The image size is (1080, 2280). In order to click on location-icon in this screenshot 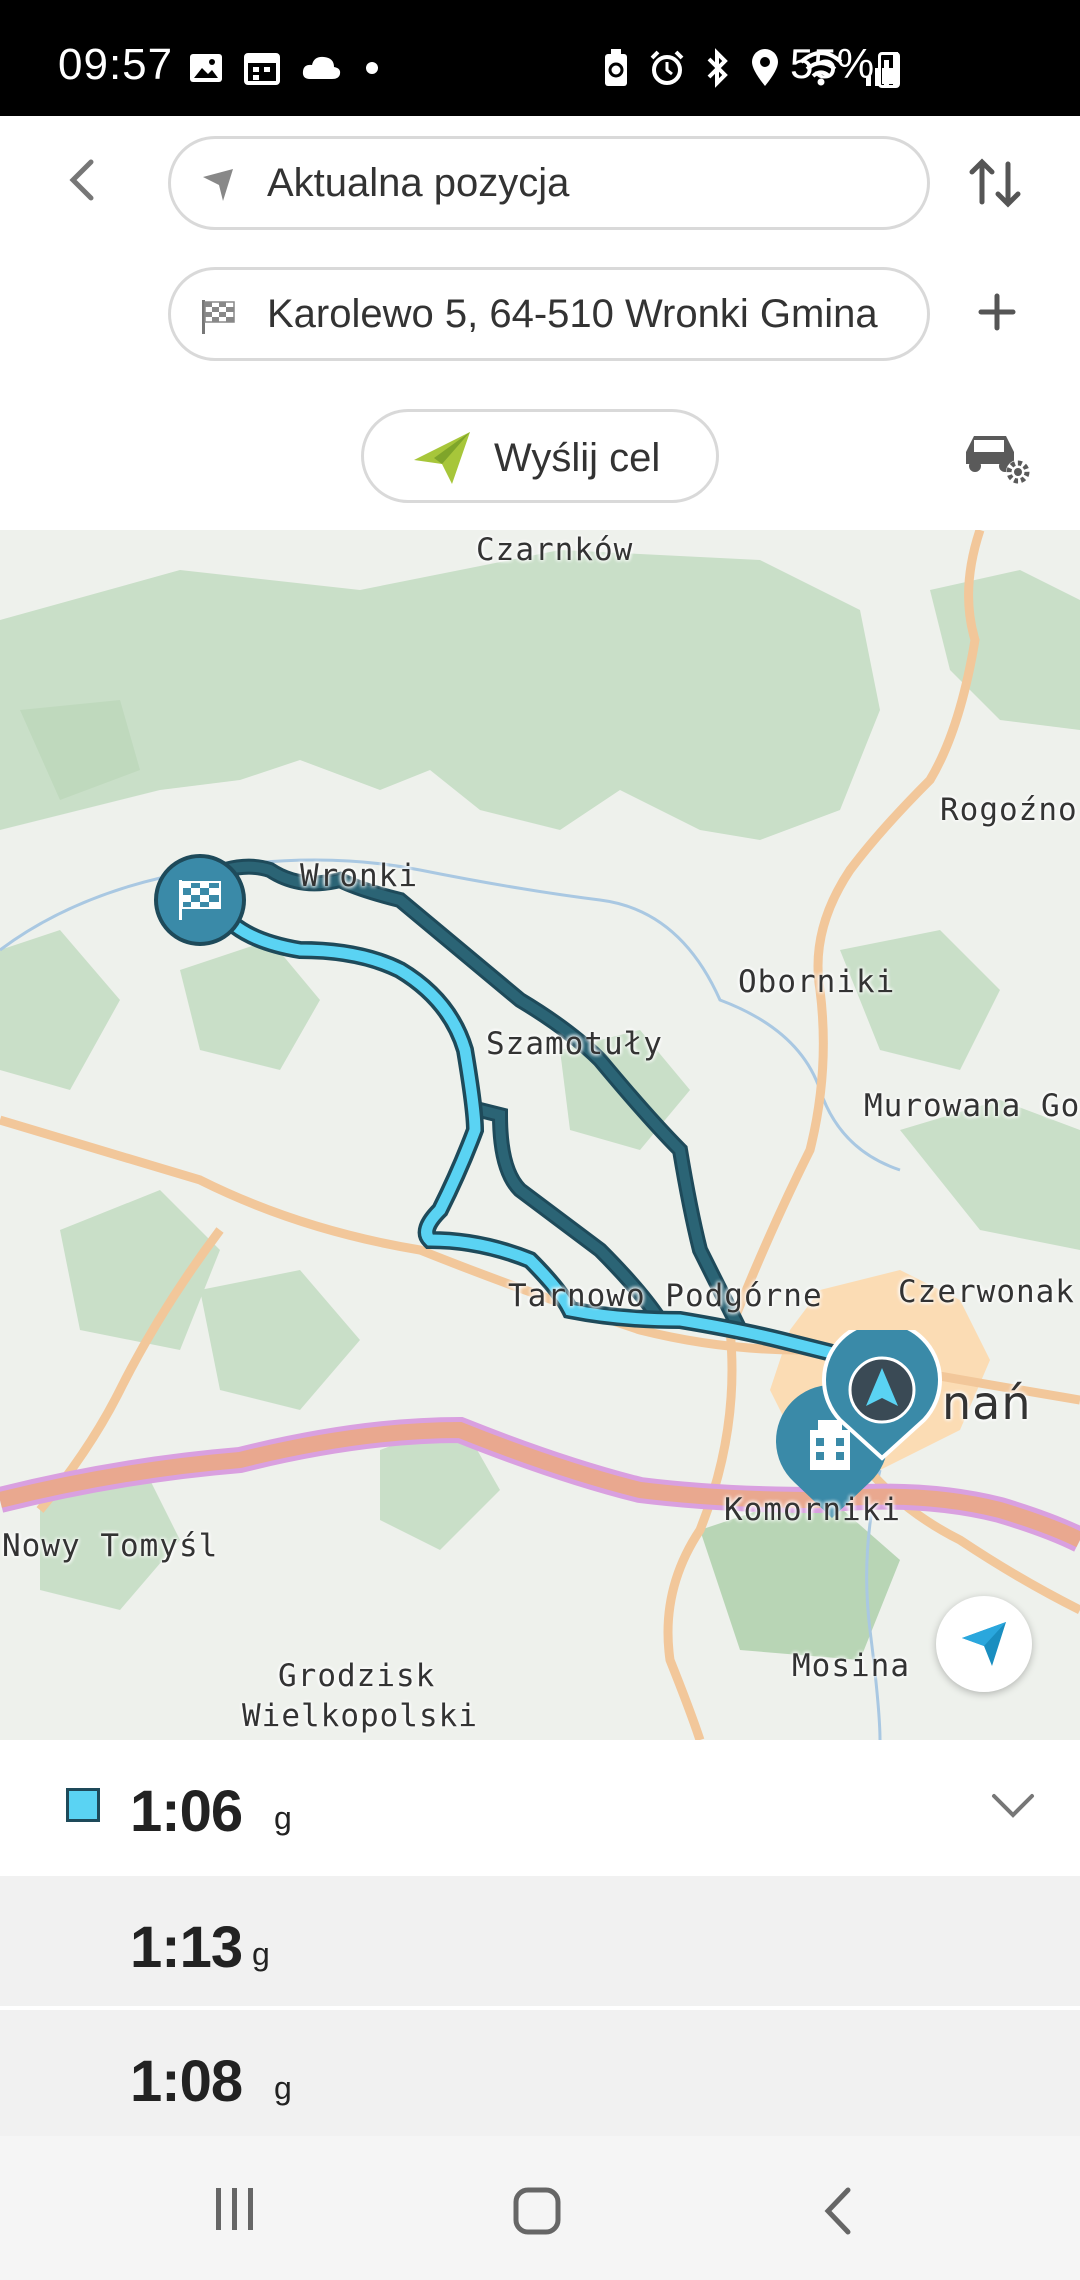, I will do `click(765, 67)`.